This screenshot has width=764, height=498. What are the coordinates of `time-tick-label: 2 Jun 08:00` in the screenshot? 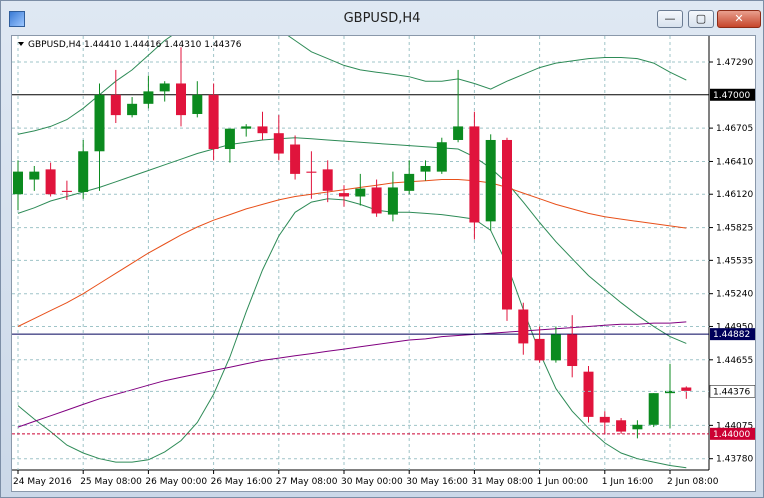 It's located at (693, 482).